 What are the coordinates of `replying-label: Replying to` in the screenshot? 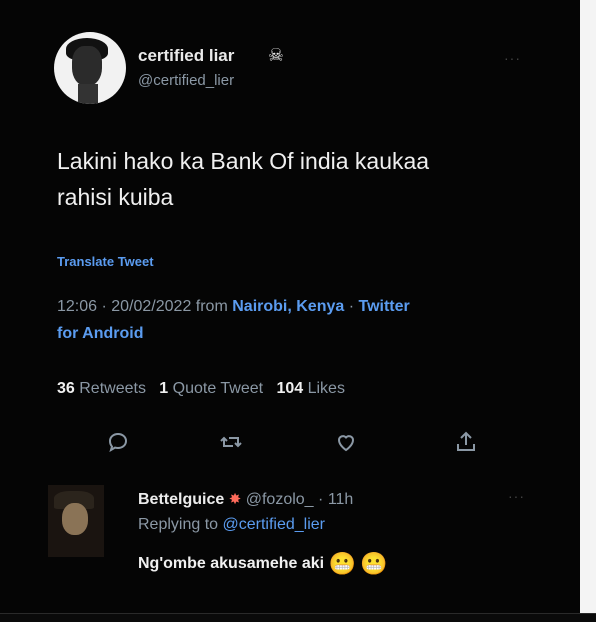 It's located at (180, 524).